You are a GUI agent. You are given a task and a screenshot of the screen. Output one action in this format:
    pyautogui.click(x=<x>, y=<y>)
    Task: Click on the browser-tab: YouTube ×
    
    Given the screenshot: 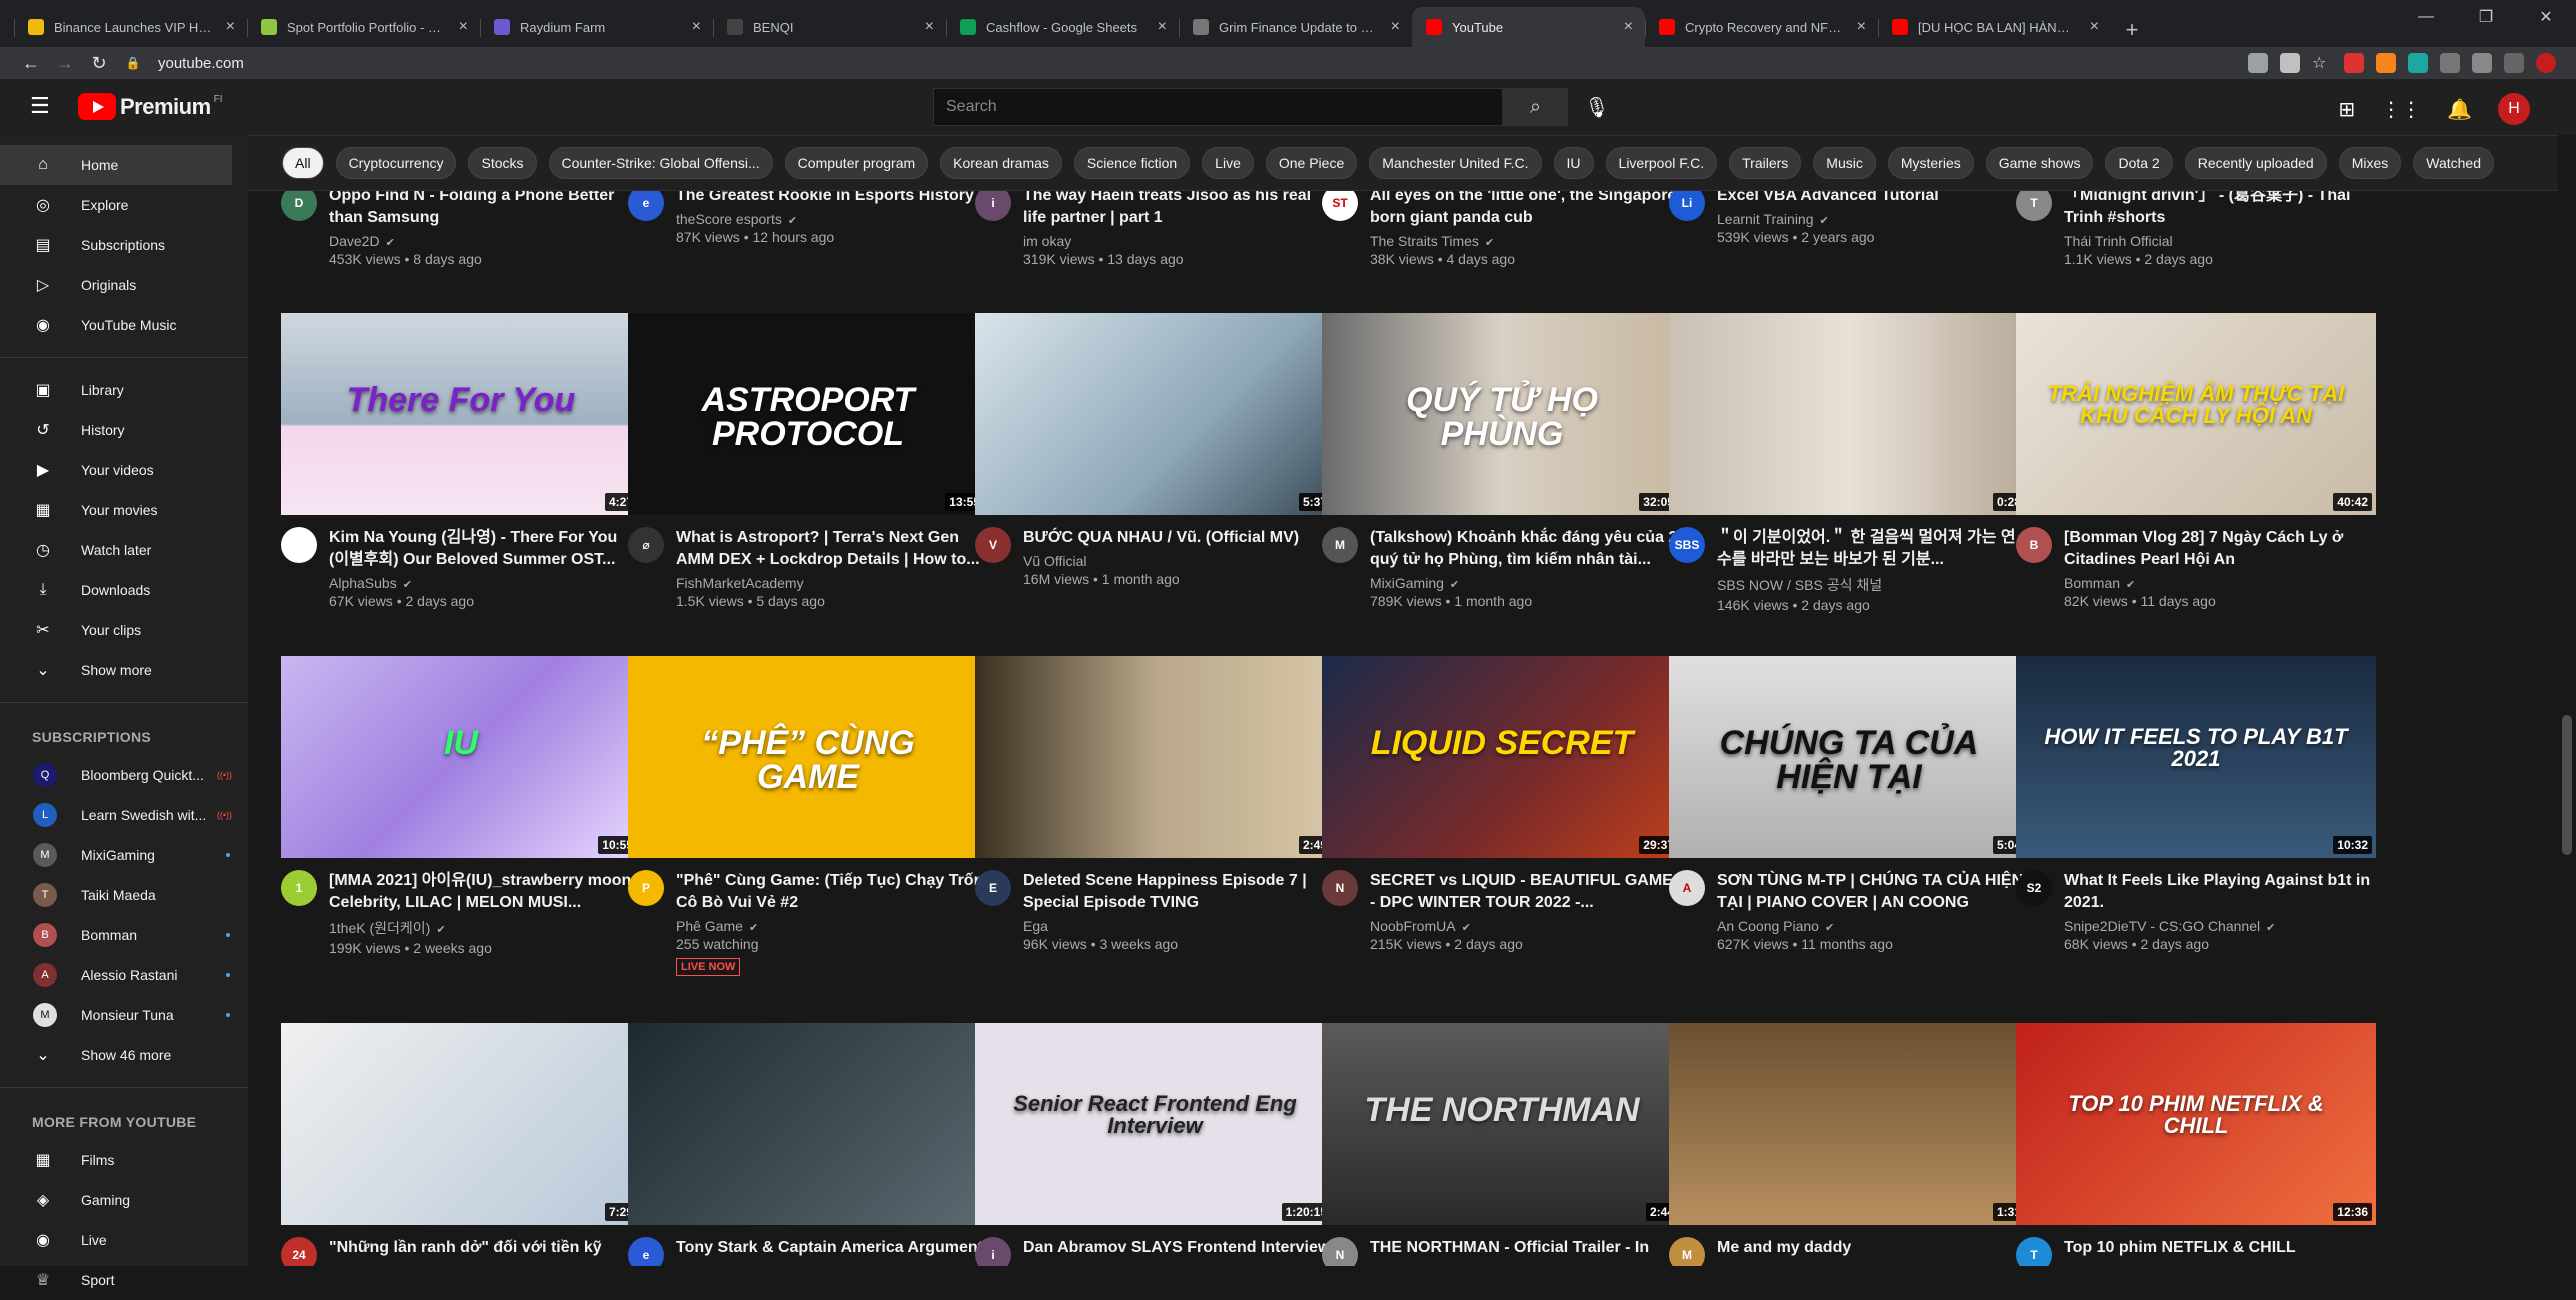 What is the action you would take?
    pyautogui.click(x=1528, y=27)
    